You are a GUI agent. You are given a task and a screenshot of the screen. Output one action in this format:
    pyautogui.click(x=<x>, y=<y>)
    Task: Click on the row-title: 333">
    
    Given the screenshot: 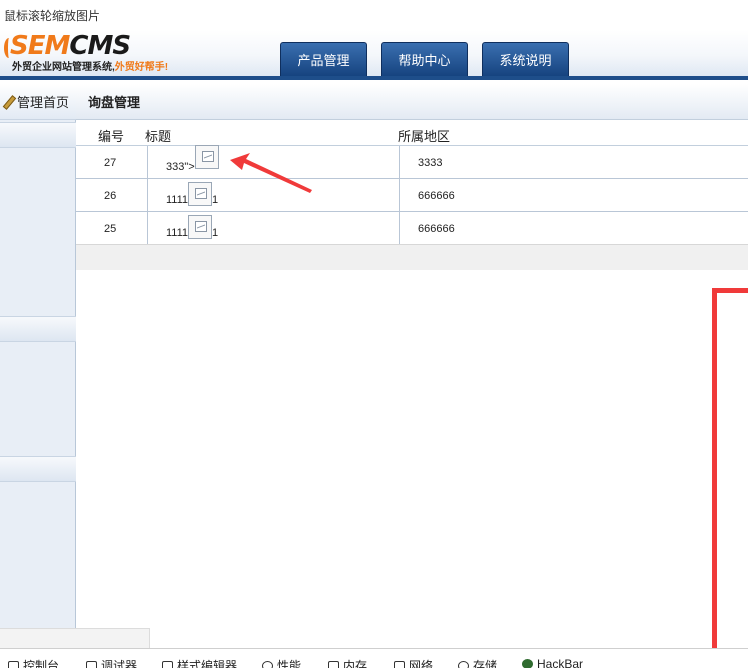 What is the action you would take?
    pyautogui.click(x=192, y=162)
    